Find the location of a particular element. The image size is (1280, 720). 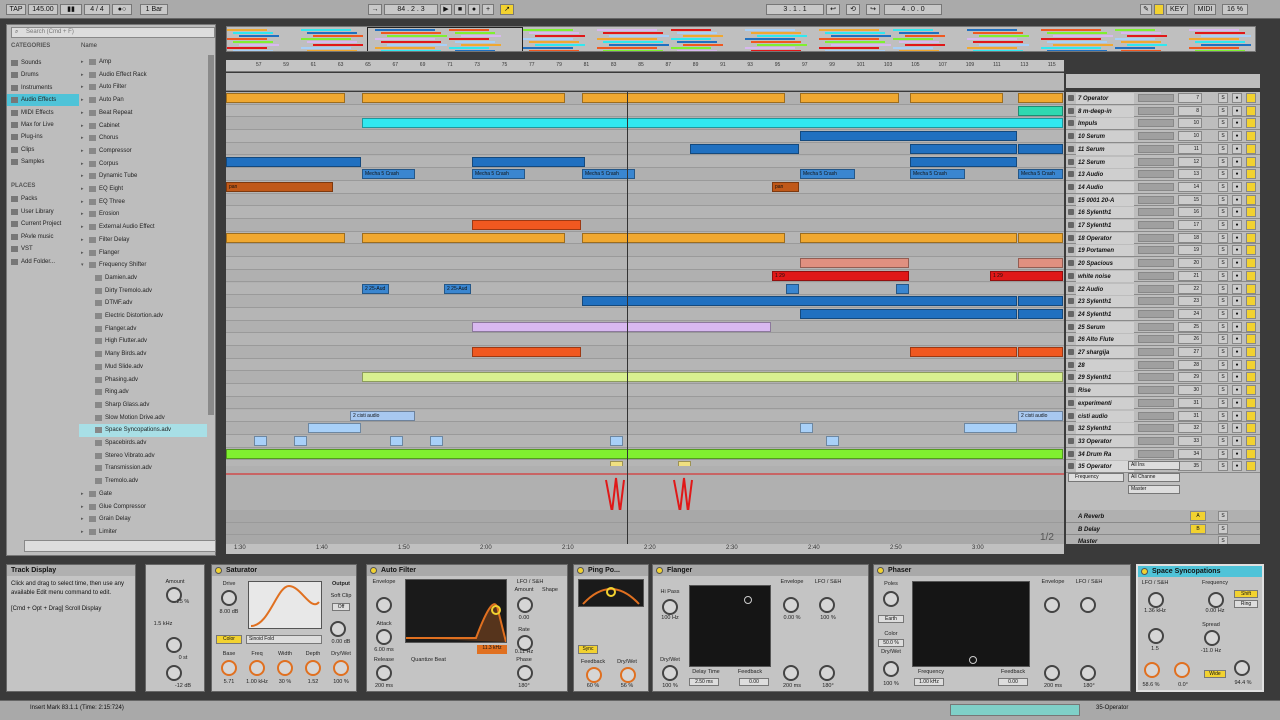

browser-item: High Flutter.adv is located at coordinates (143, 341).